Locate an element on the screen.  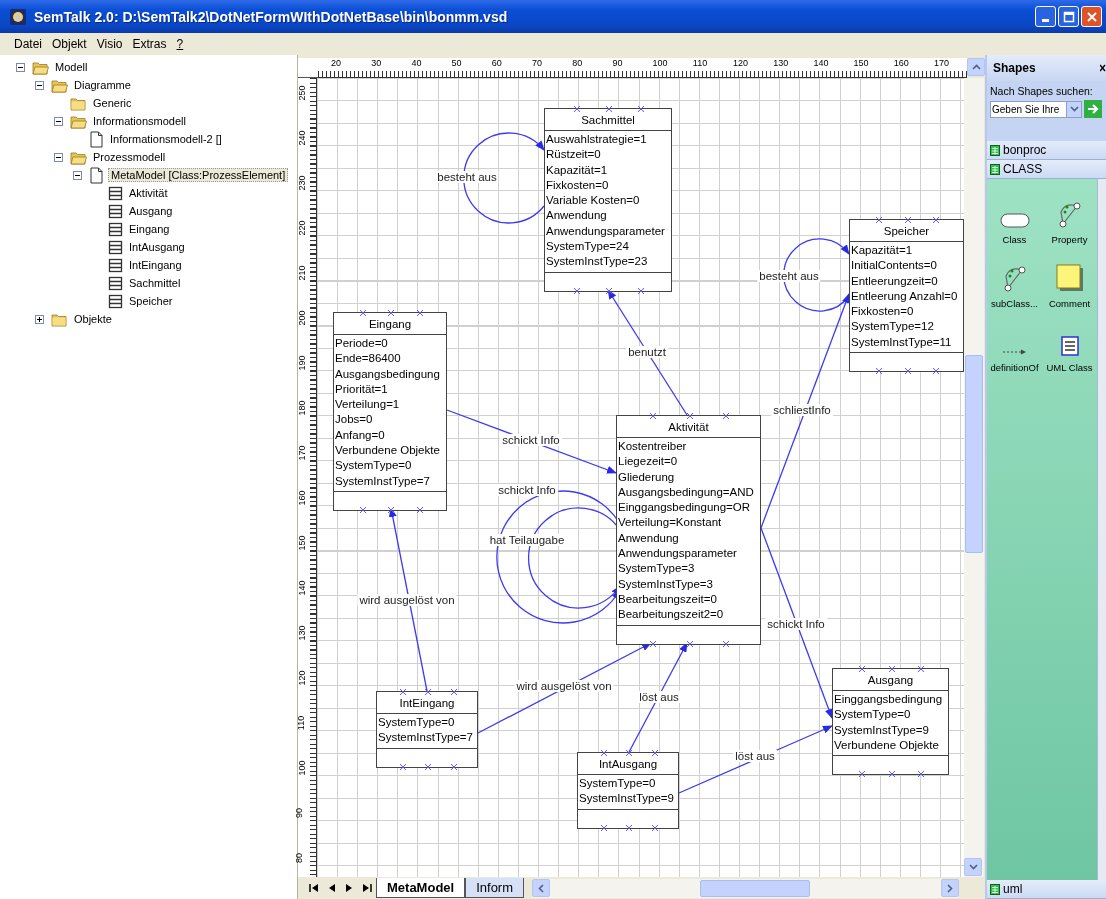
tree-item: Sachmittel is located at coordinates (155, 283).